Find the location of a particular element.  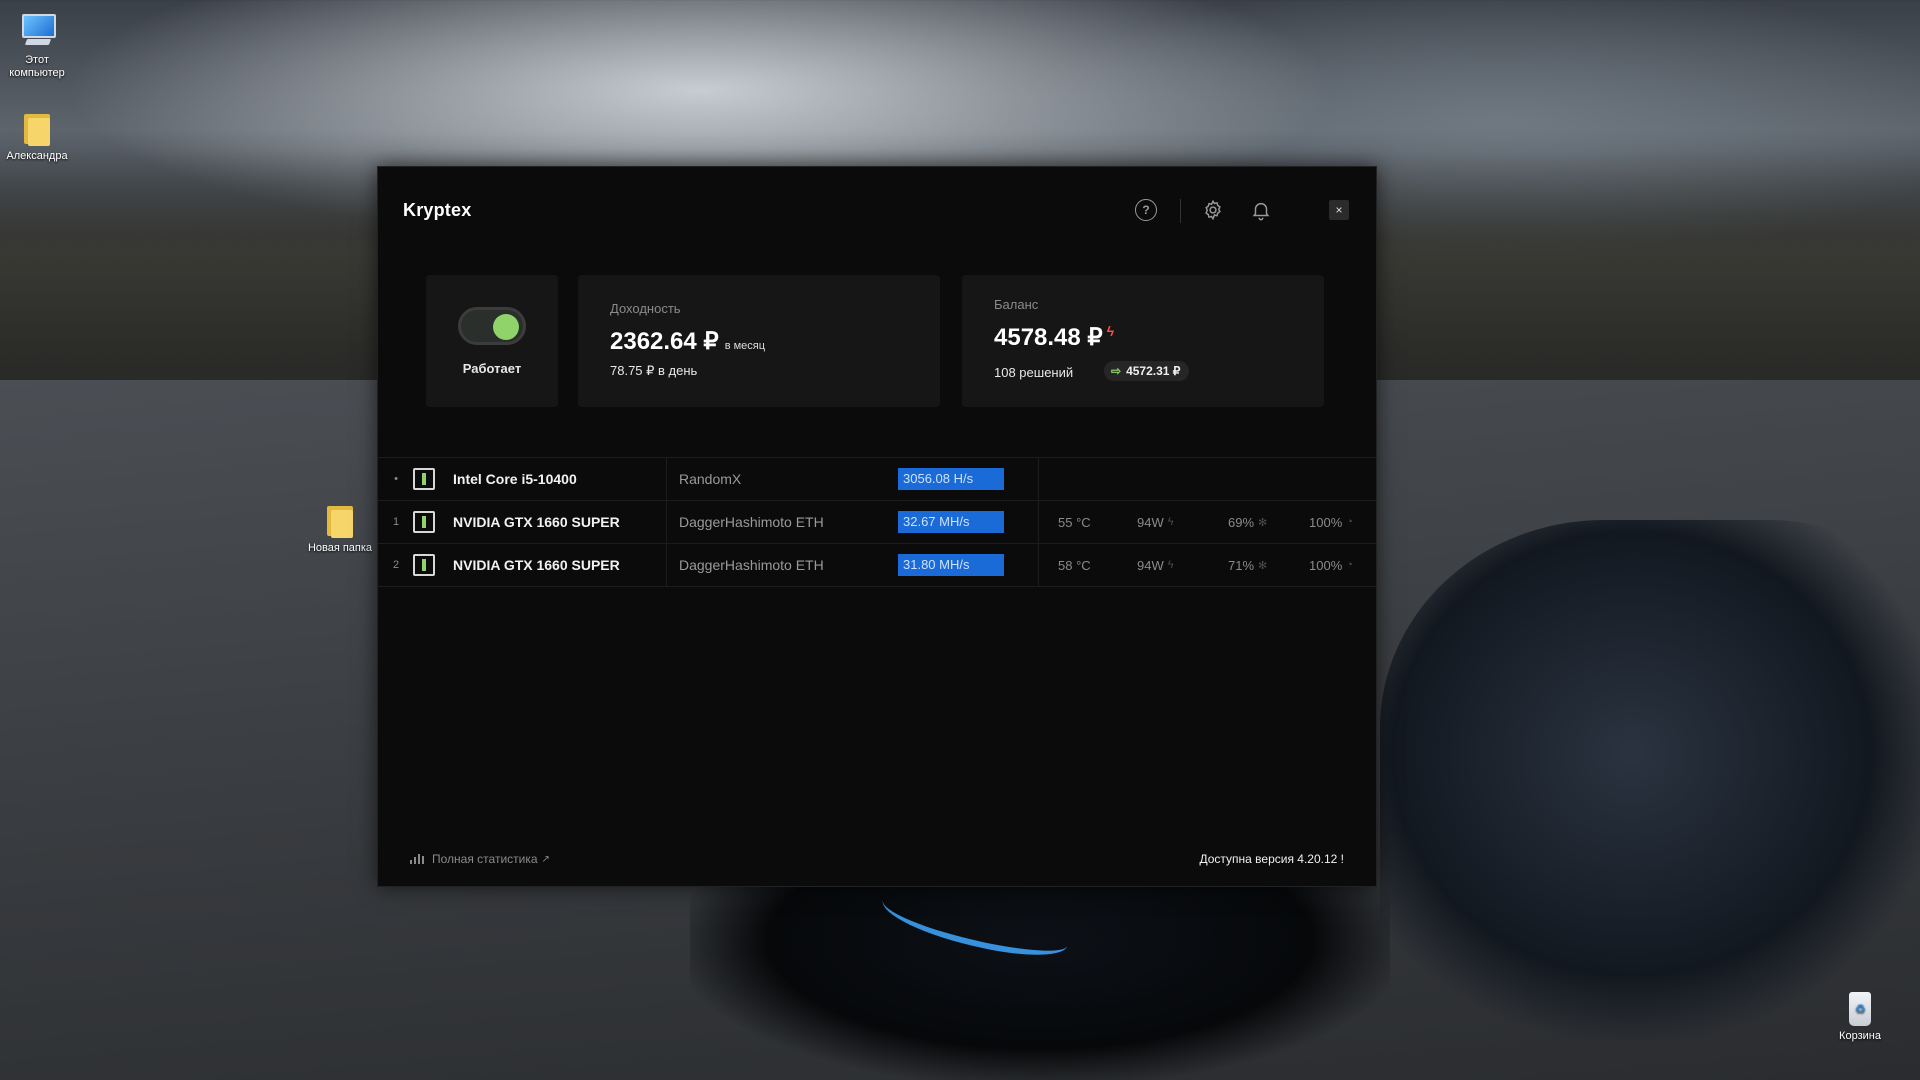

mining-status-label: Работает is located at coordinates (492, 368).